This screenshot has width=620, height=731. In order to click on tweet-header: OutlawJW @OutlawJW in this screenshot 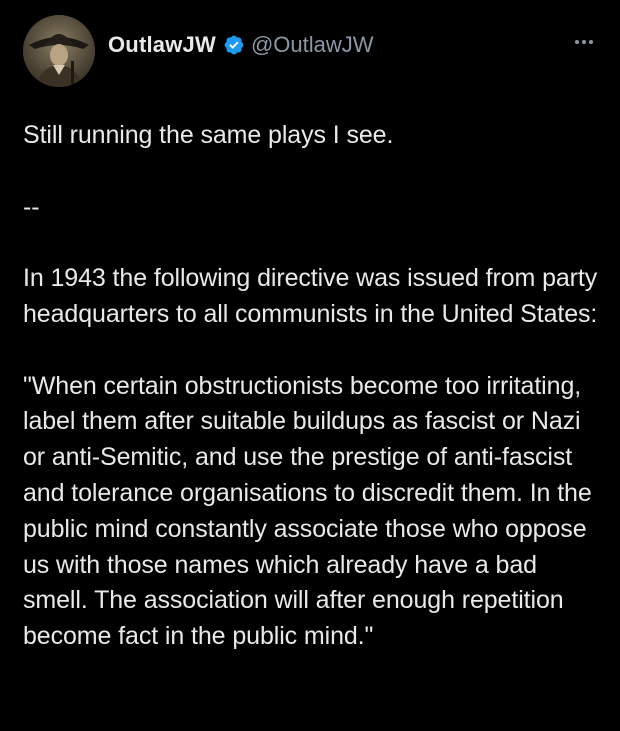, I will do `click(241, 45)`.